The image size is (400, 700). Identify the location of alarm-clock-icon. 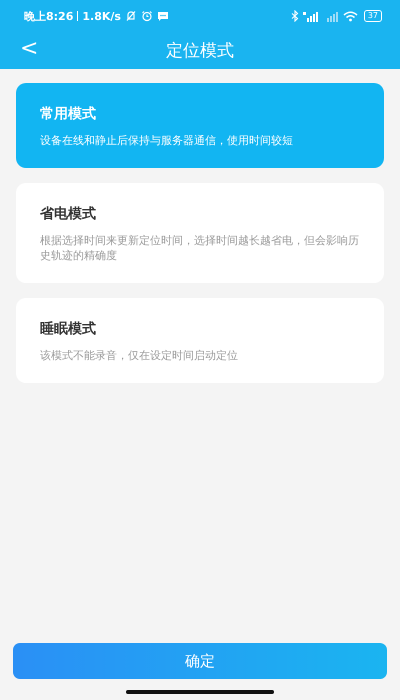
(146, 16).